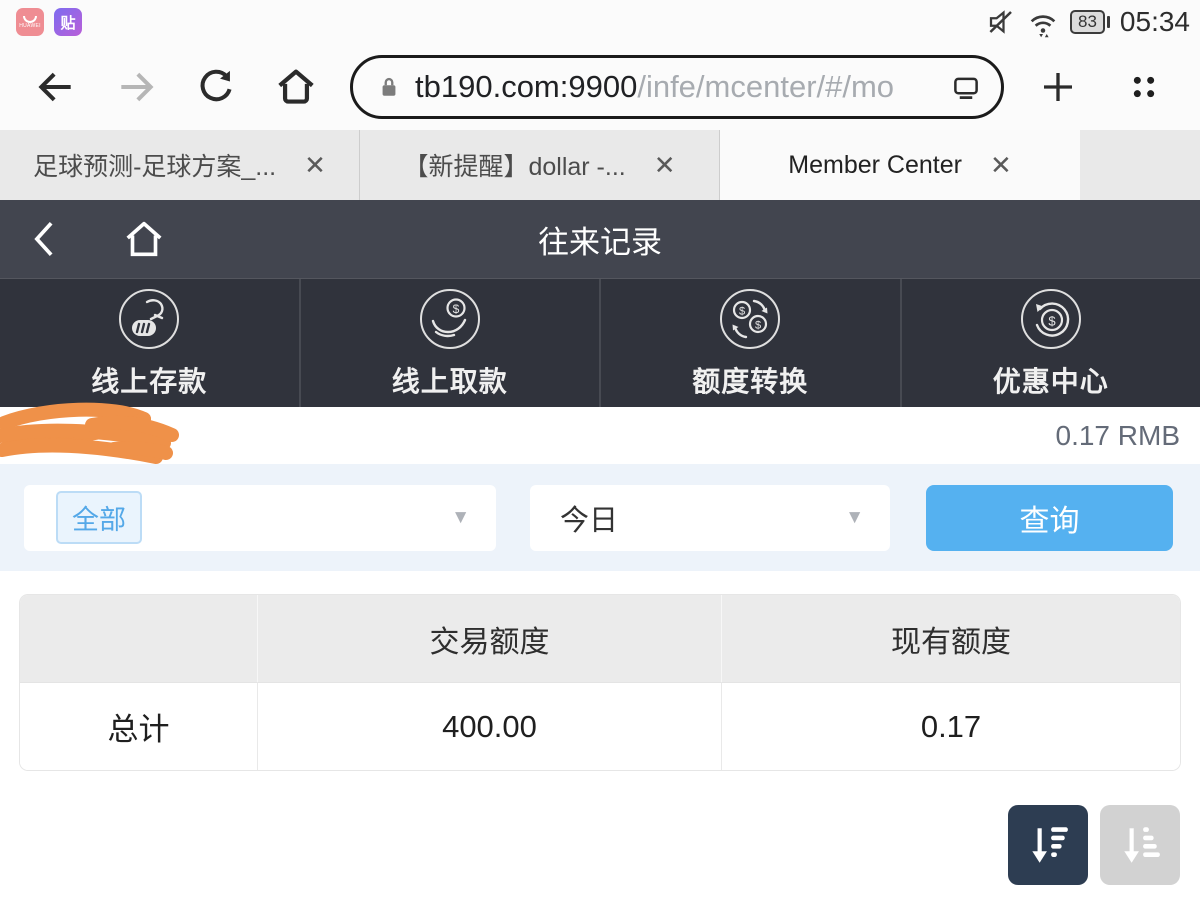 This screenshot has height=916, width=1200. I want to click on tab-member-center: Member Center ✕, so click(900, 165).